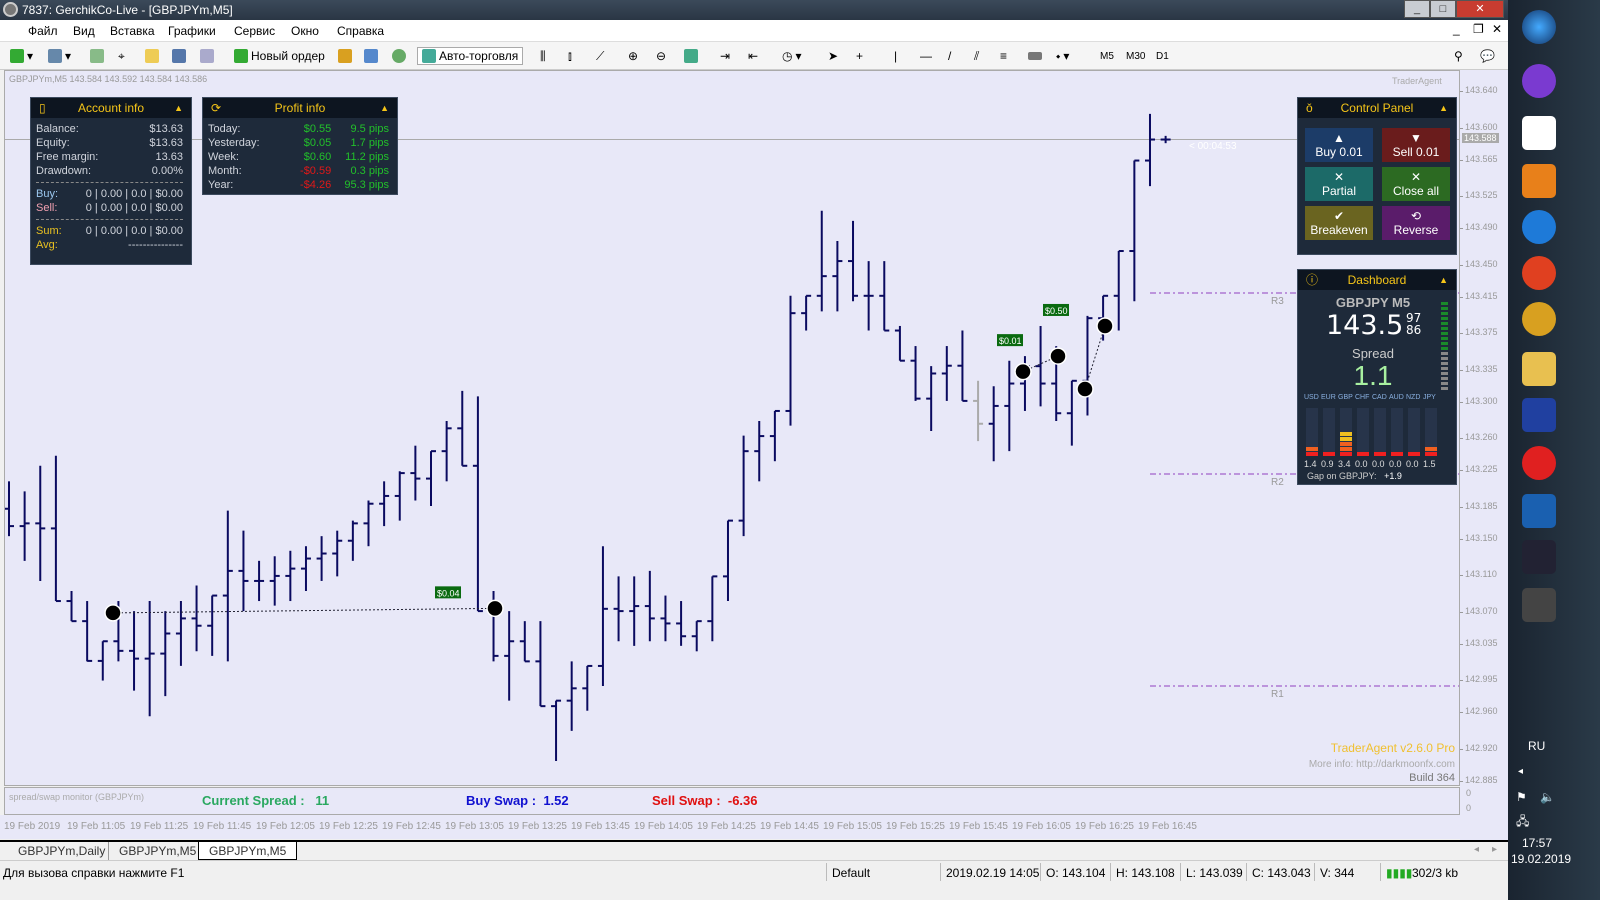 The image size is (1600, 900). Describe the element at coordinates (179, 56) in the screenshot. I see `terminal-button` at that location.